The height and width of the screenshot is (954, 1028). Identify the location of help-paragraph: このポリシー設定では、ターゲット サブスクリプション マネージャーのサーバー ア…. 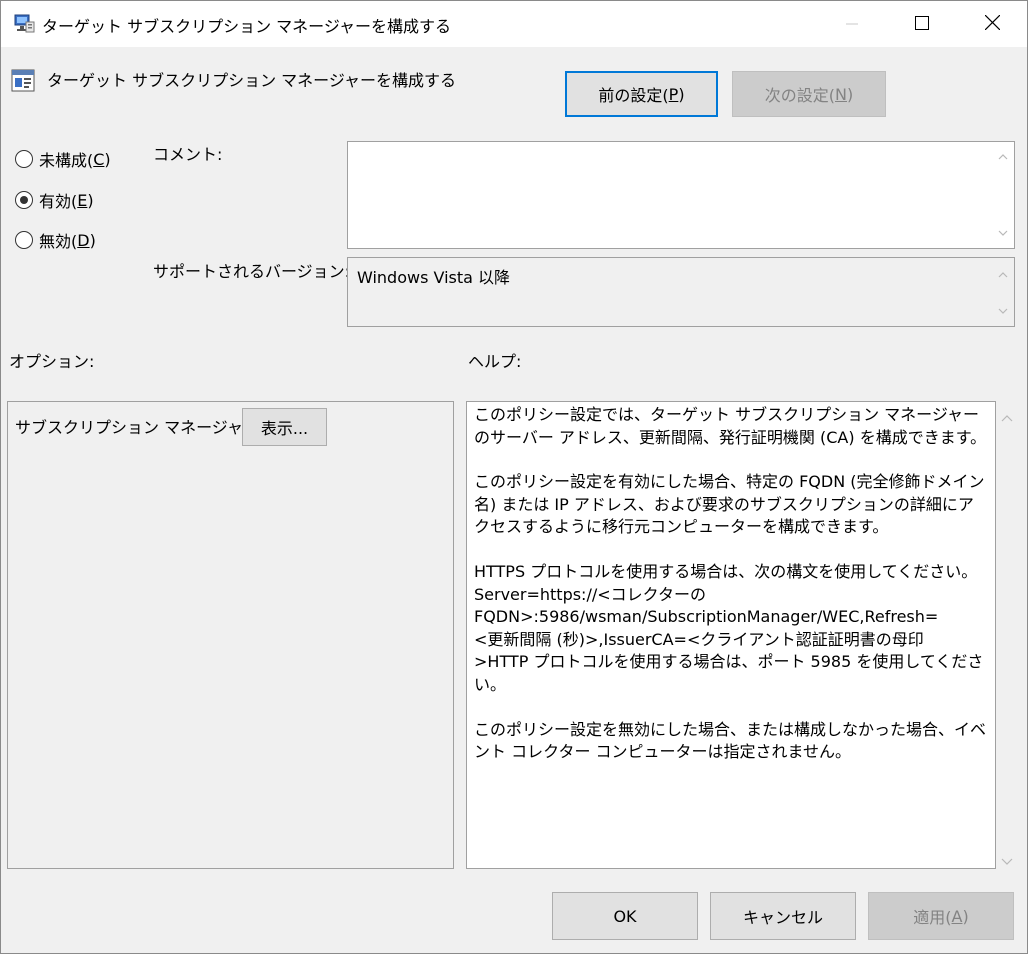
(730, 426).